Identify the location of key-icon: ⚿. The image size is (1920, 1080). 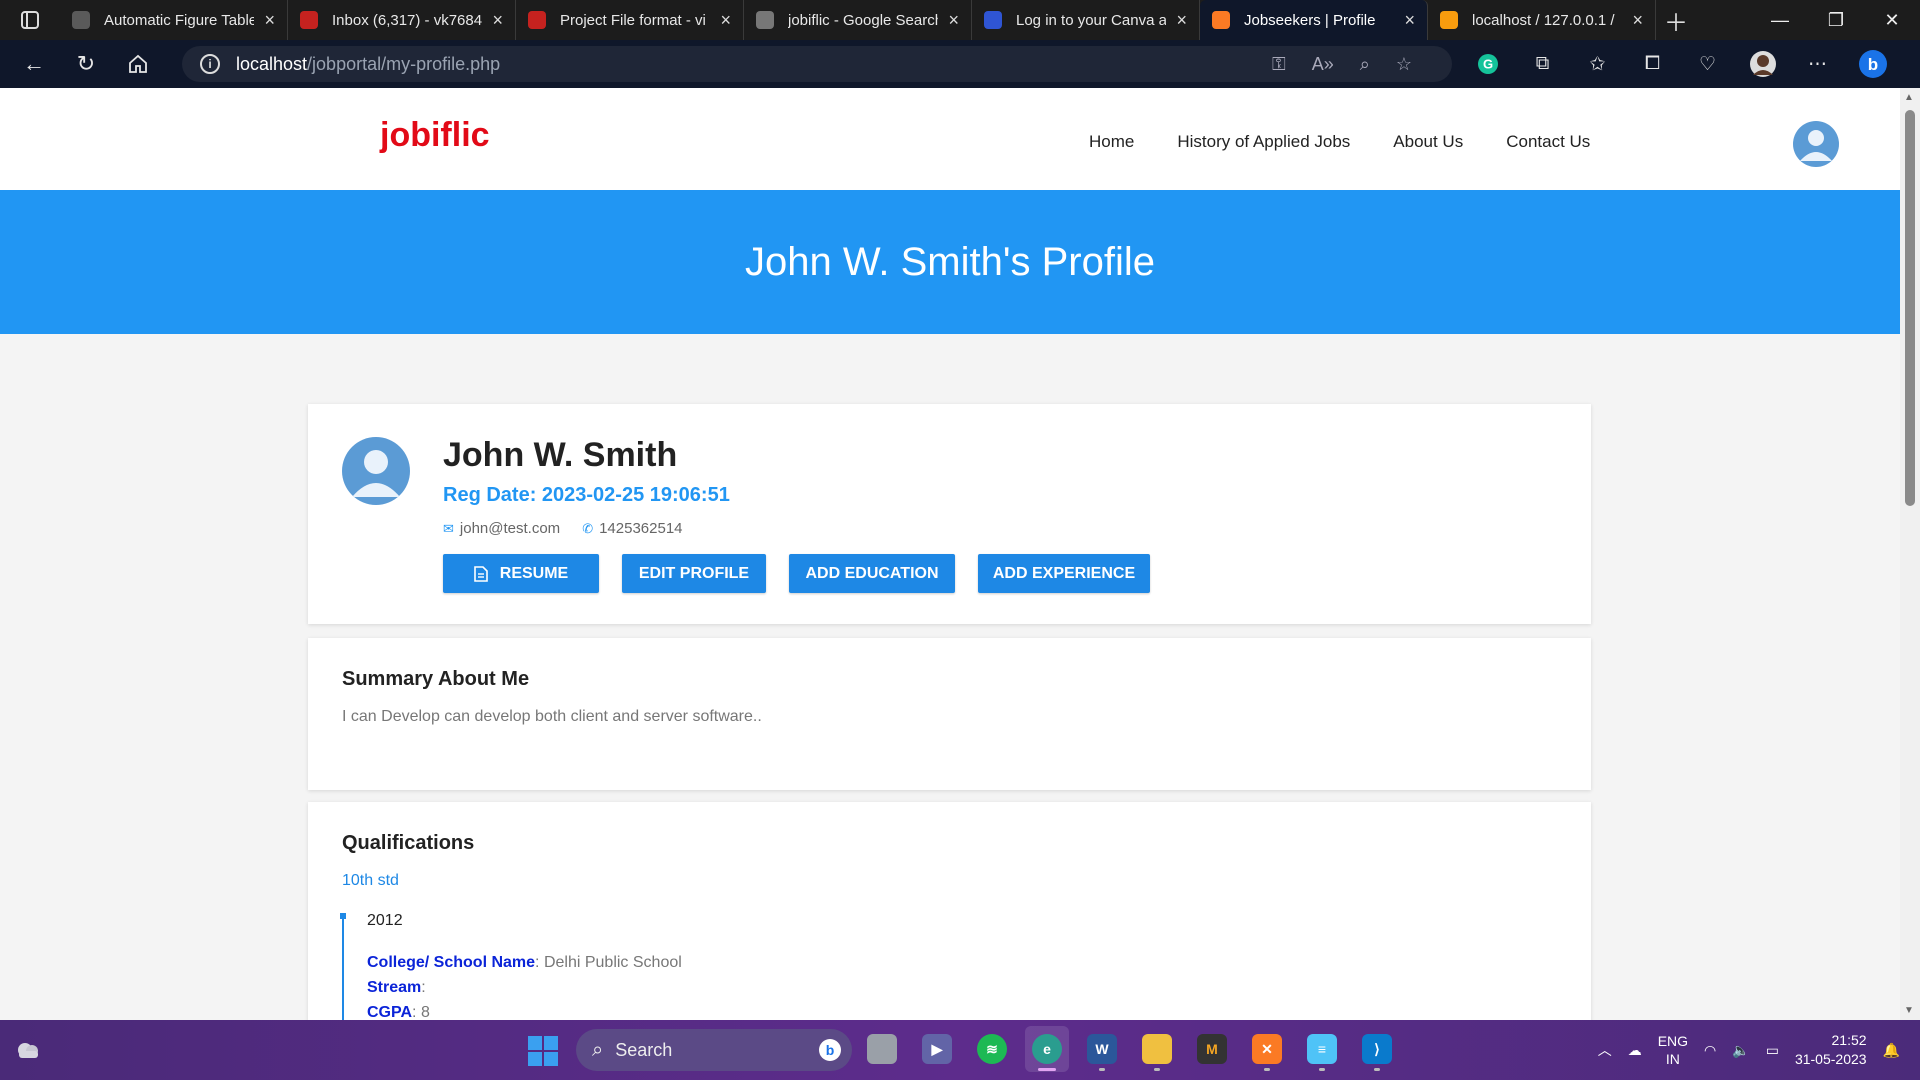
(1279, 64).